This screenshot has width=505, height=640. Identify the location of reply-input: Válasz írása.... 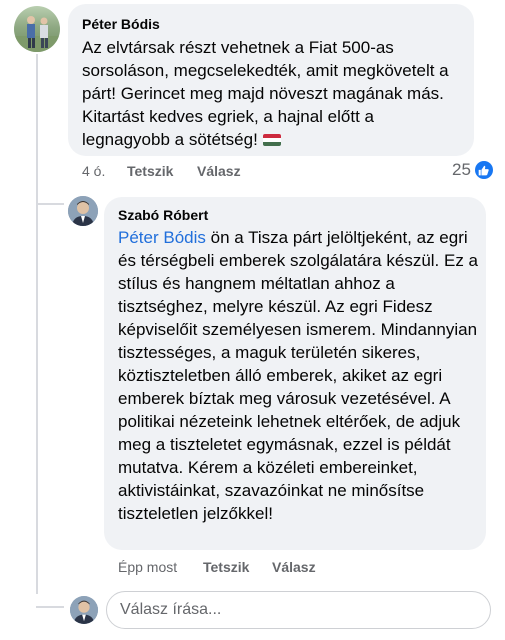
(298, 610).